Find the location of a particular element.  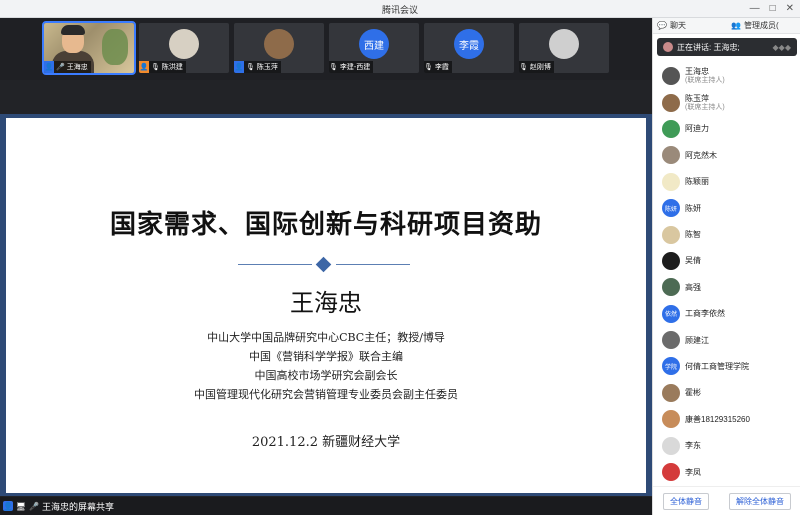

tile-nameplate: 🎙 李霞 is located at coordinates (438, 67).